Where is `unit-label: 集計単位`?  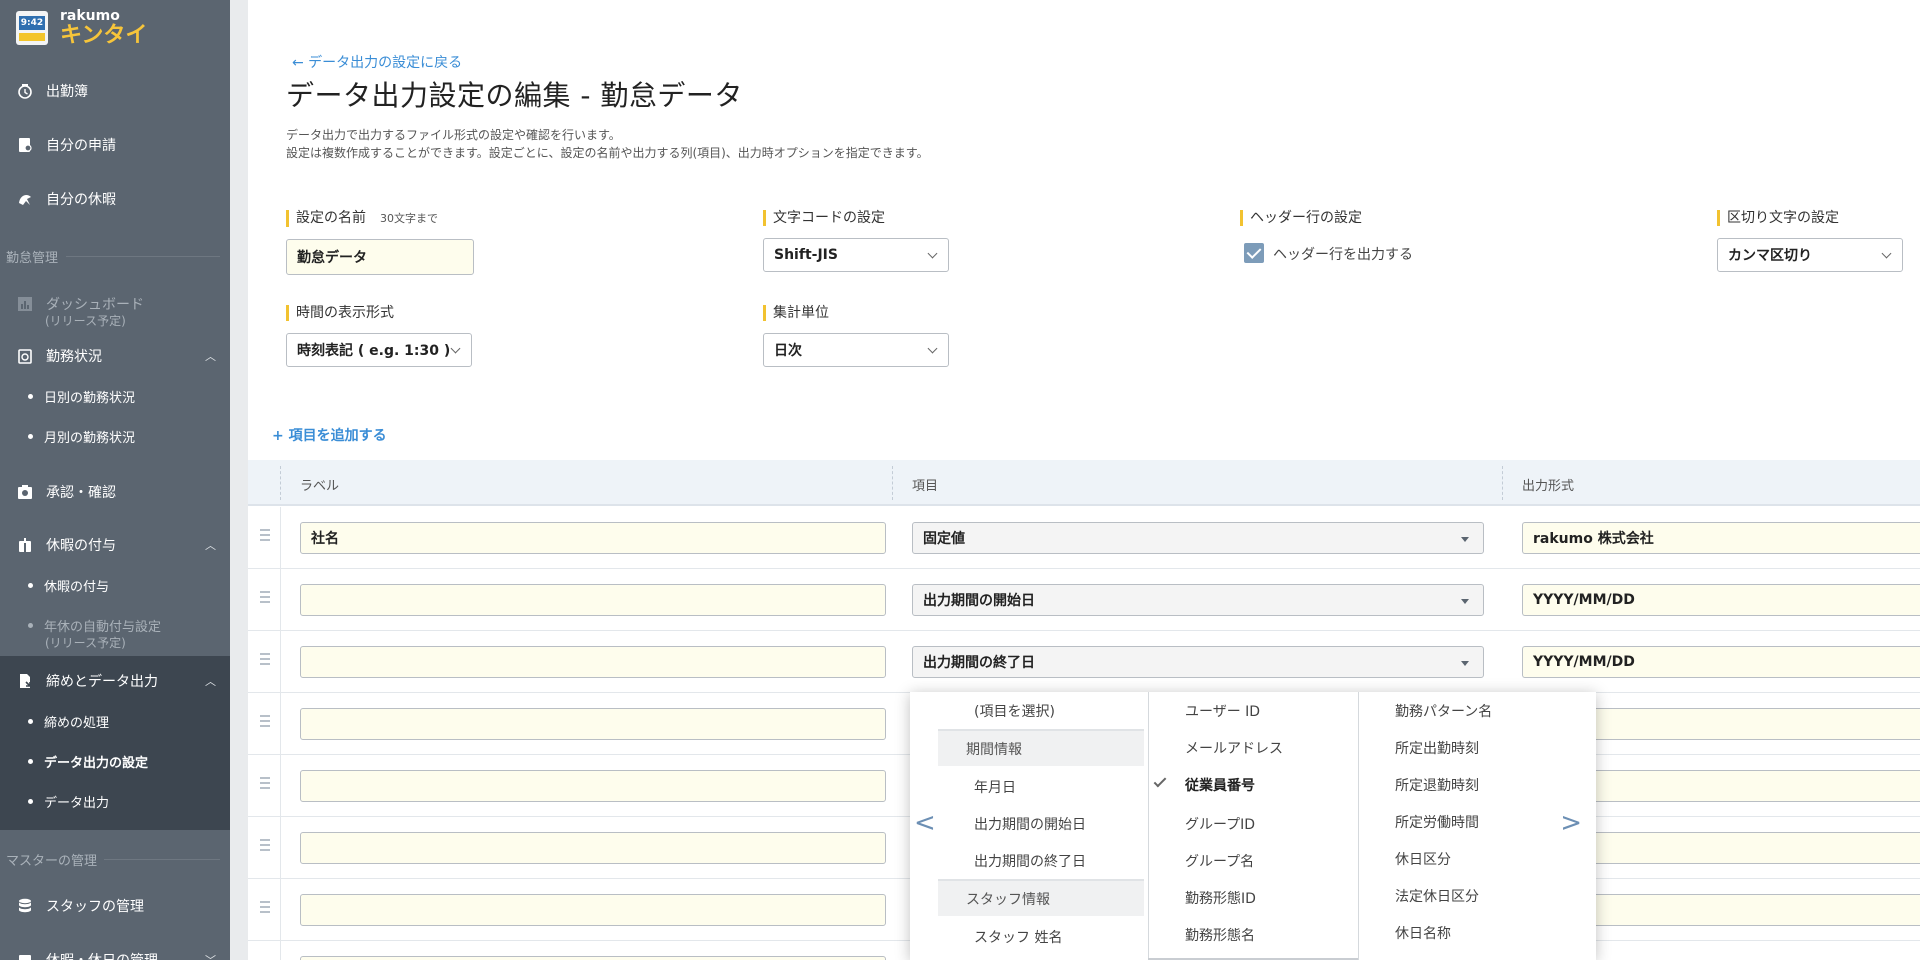
unit-label: 集計単位 is located at coordinates (796, 313).